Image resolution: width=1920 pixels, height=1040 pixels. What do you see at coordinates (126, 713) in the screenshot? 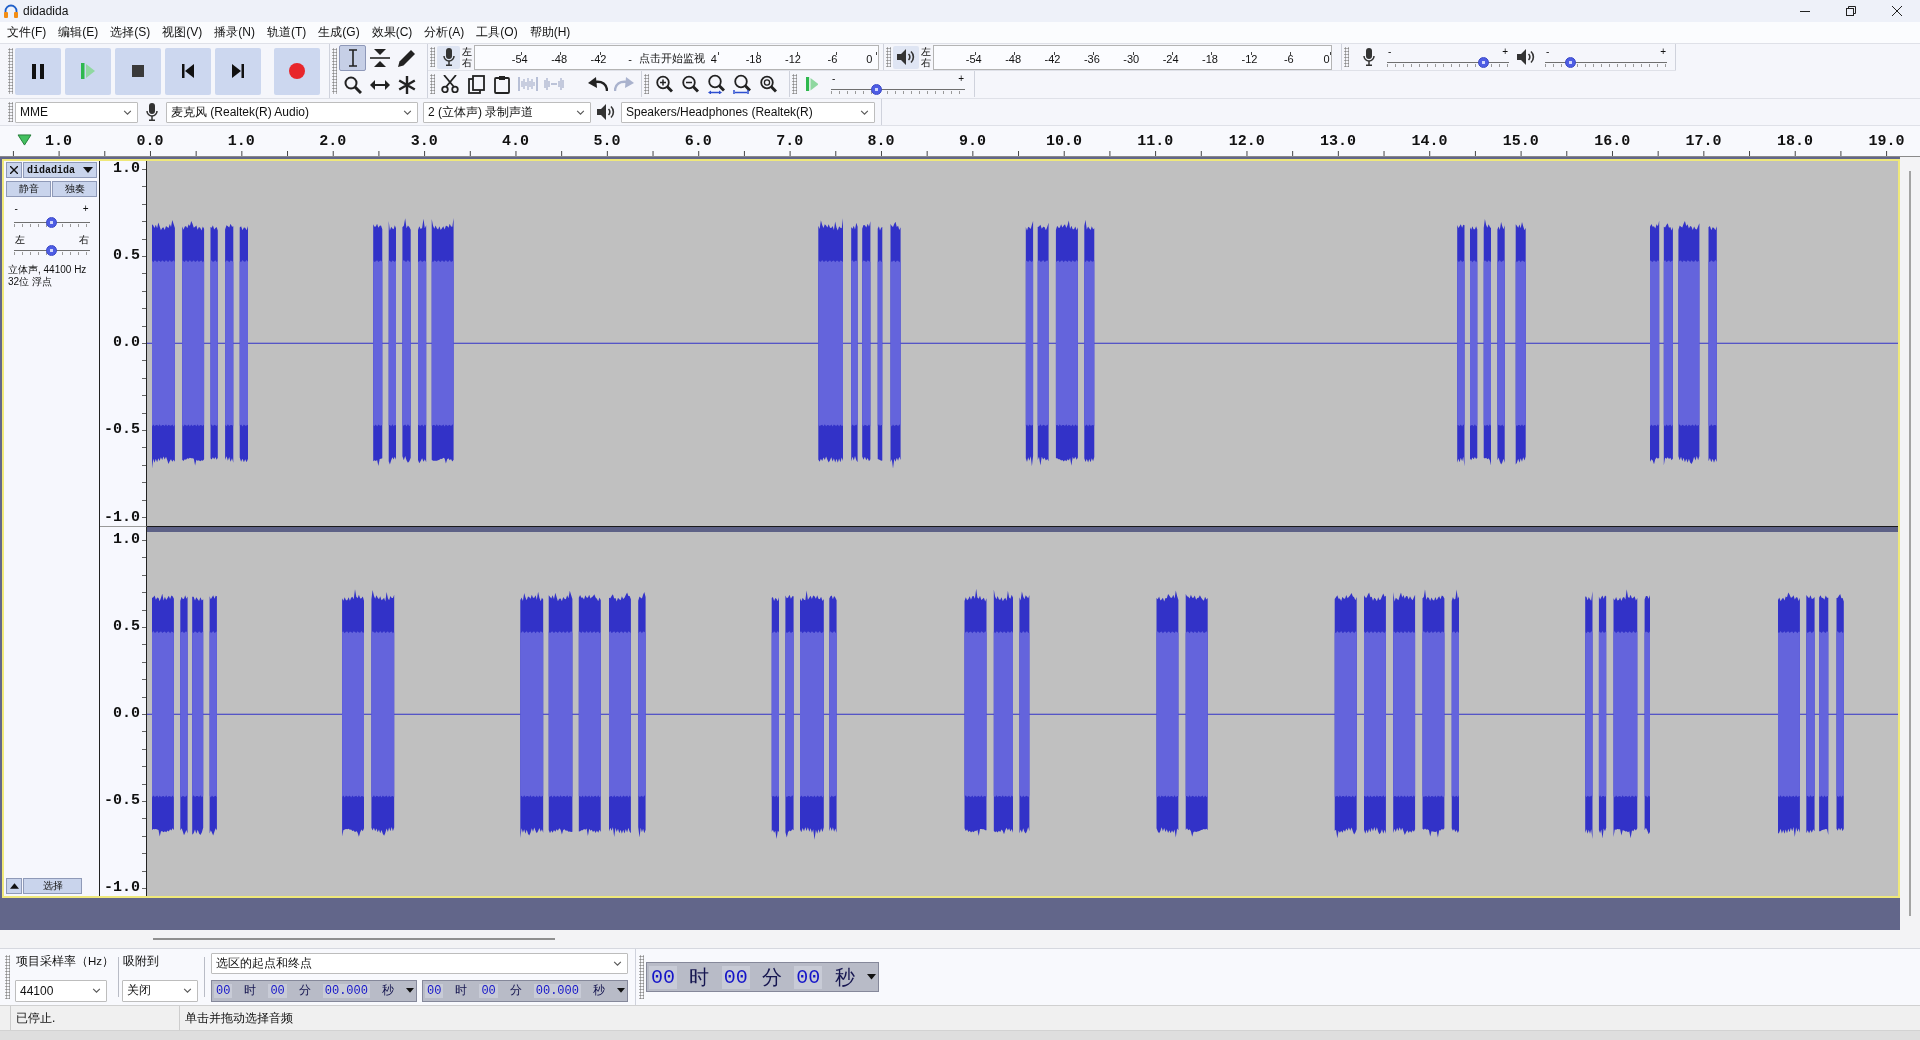
I see `amplitude-label: 0.0` at bounding box center [126, 713].